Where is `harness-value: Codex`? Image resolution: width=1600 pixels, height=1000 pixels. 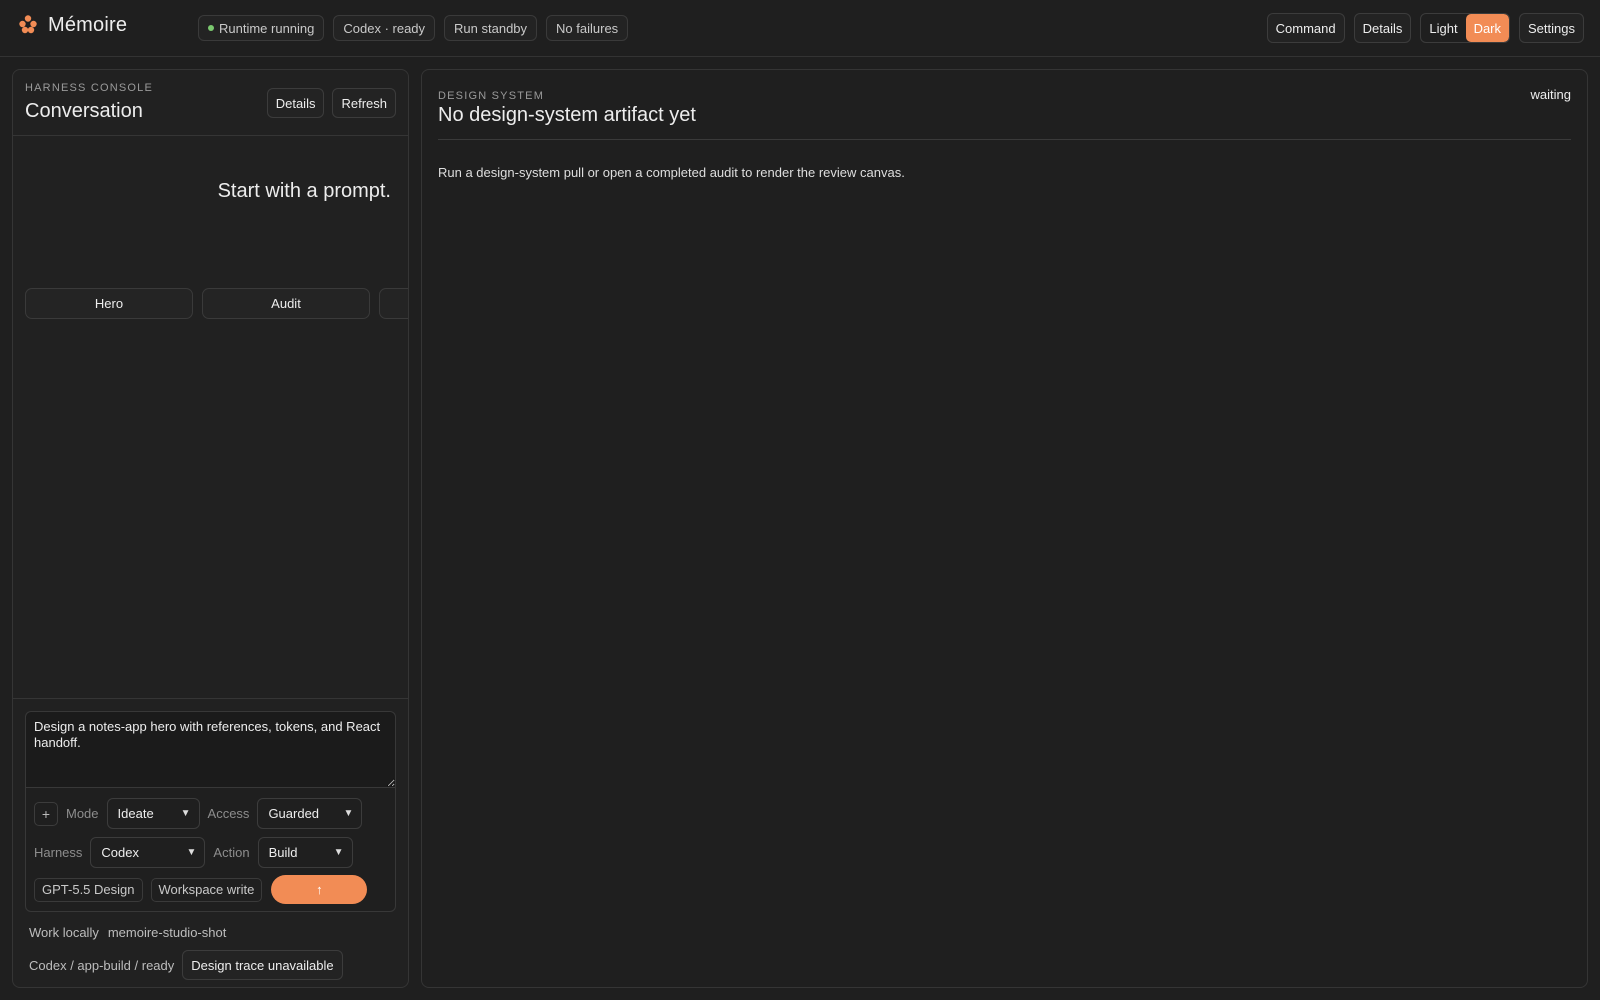 harness-value: Codex is located at coordinates (120, 852).